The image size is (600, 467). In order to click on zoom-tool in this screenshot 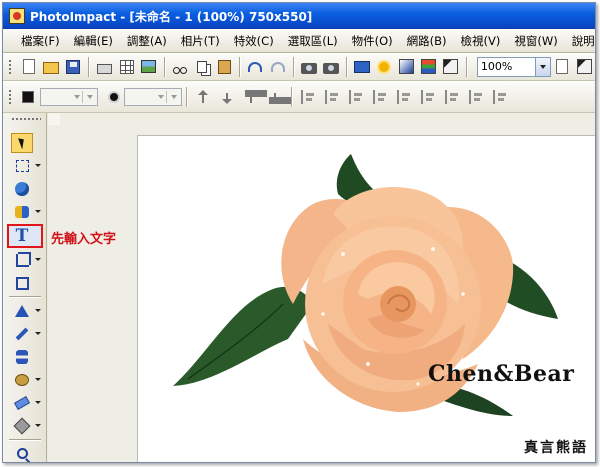, I will do `click(22, 452)`.